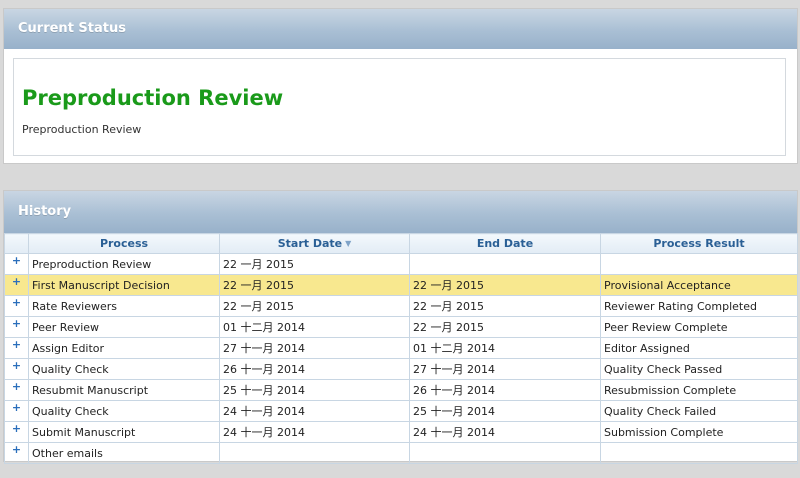  Describe the element at coordinates (400, 29) in the screenshot. I see `current-status-header: Current Status` at that location.